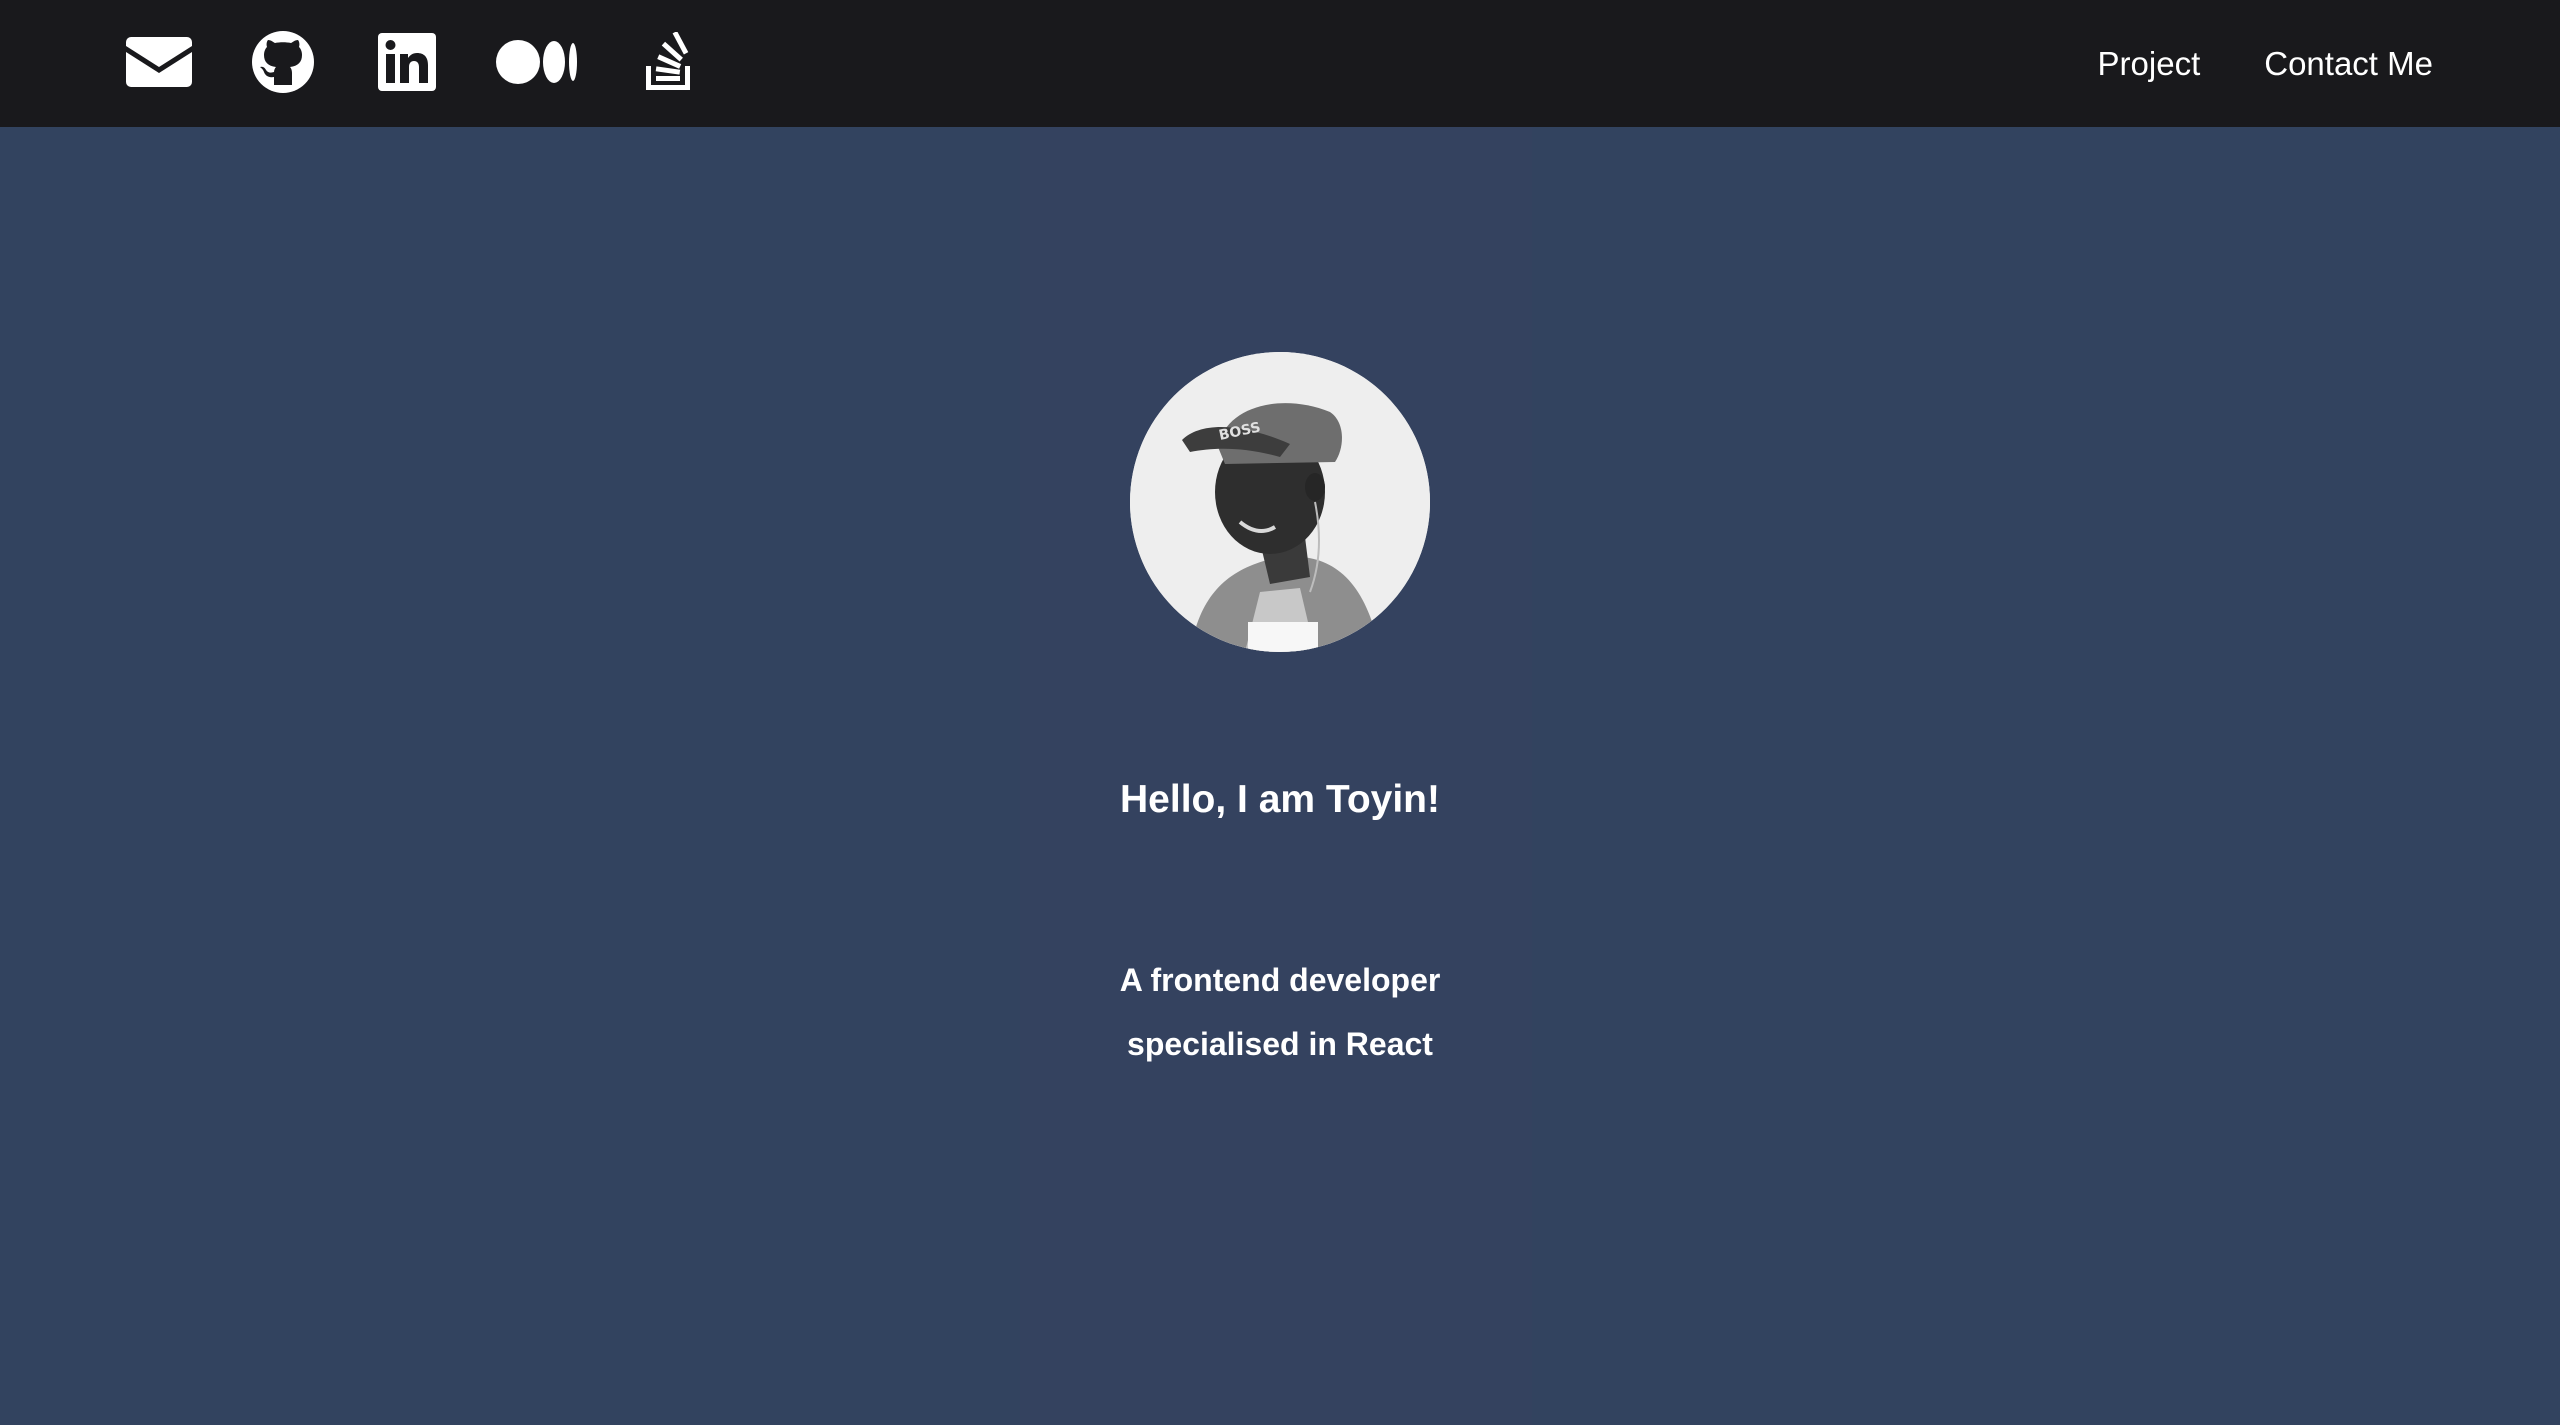 This screenshot has width=2560, height=1425. I want to click on greeting-heading: Hello, I am Toyin!, so click(1280, 799).